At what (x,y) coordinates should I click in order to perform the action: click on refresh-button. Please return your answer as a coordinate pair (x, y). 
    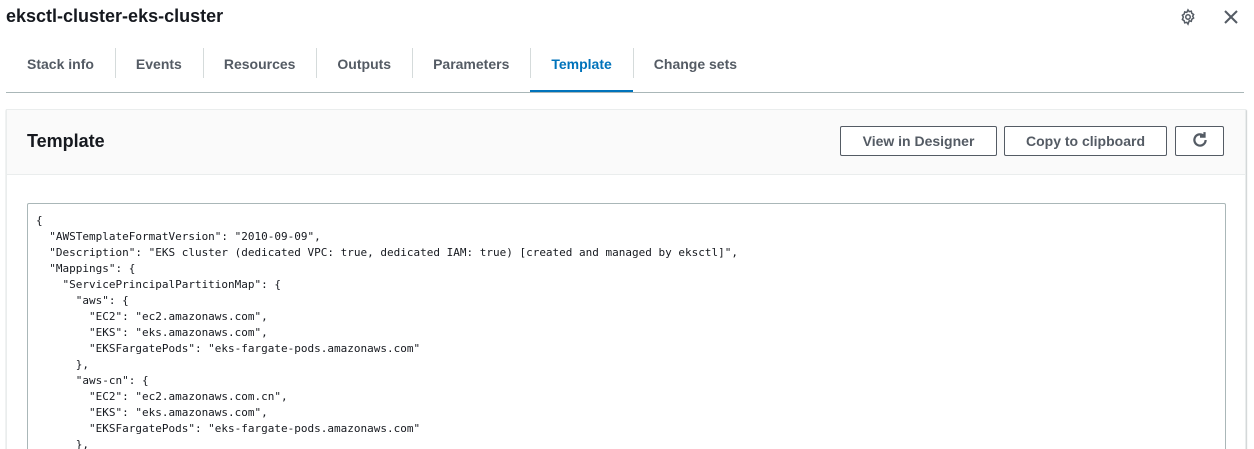
    Looking at the image, I should click on (1199, 141).